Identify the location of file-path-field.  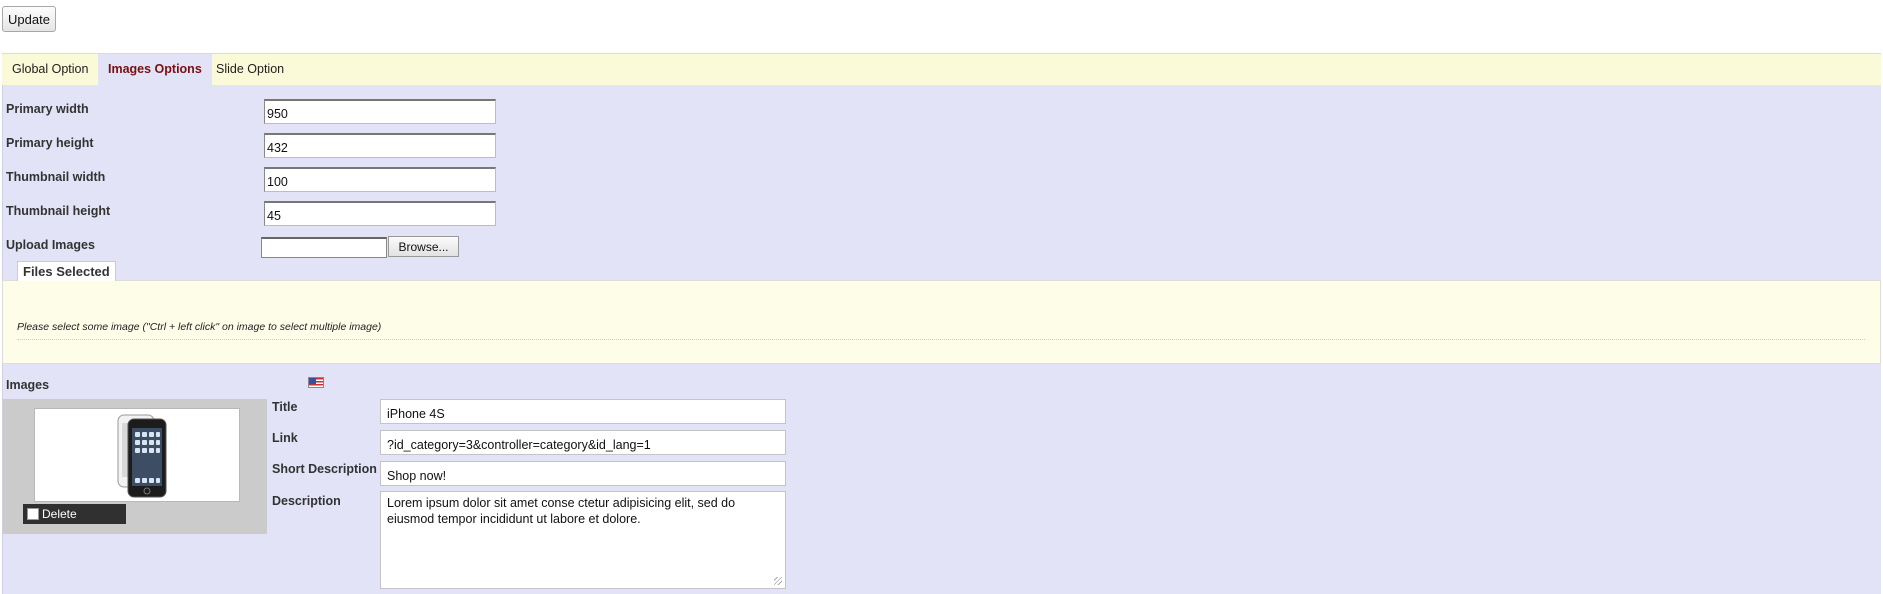
(324, 247).